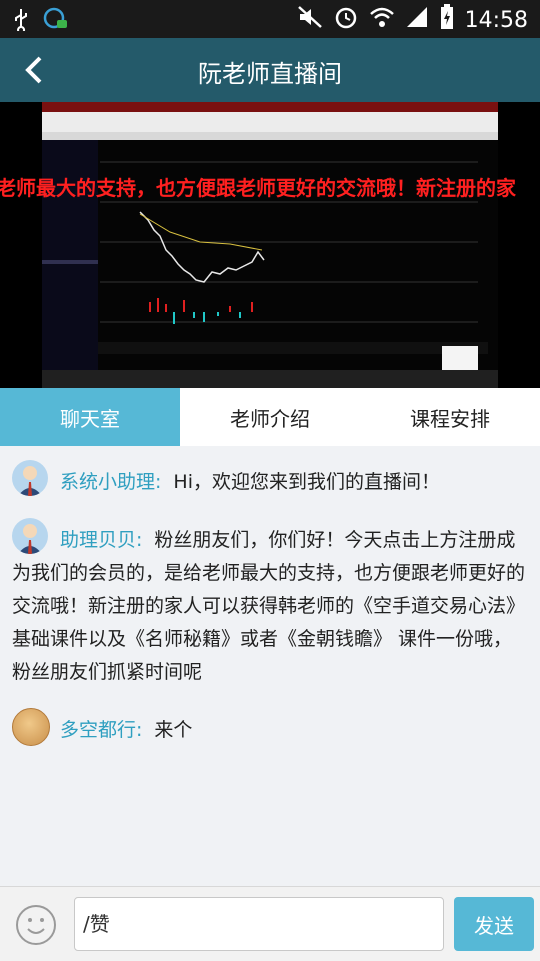  Describe the element at coordinates (417, 20) in the screenshot. I see `signal-icon` at that location.